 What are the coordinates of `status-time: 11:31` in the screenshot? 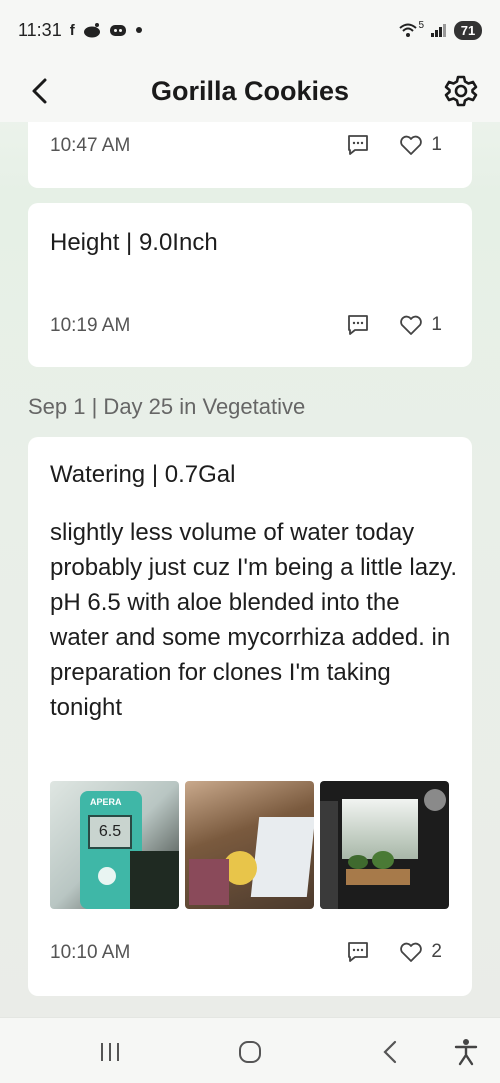 It's located at (40, 29).